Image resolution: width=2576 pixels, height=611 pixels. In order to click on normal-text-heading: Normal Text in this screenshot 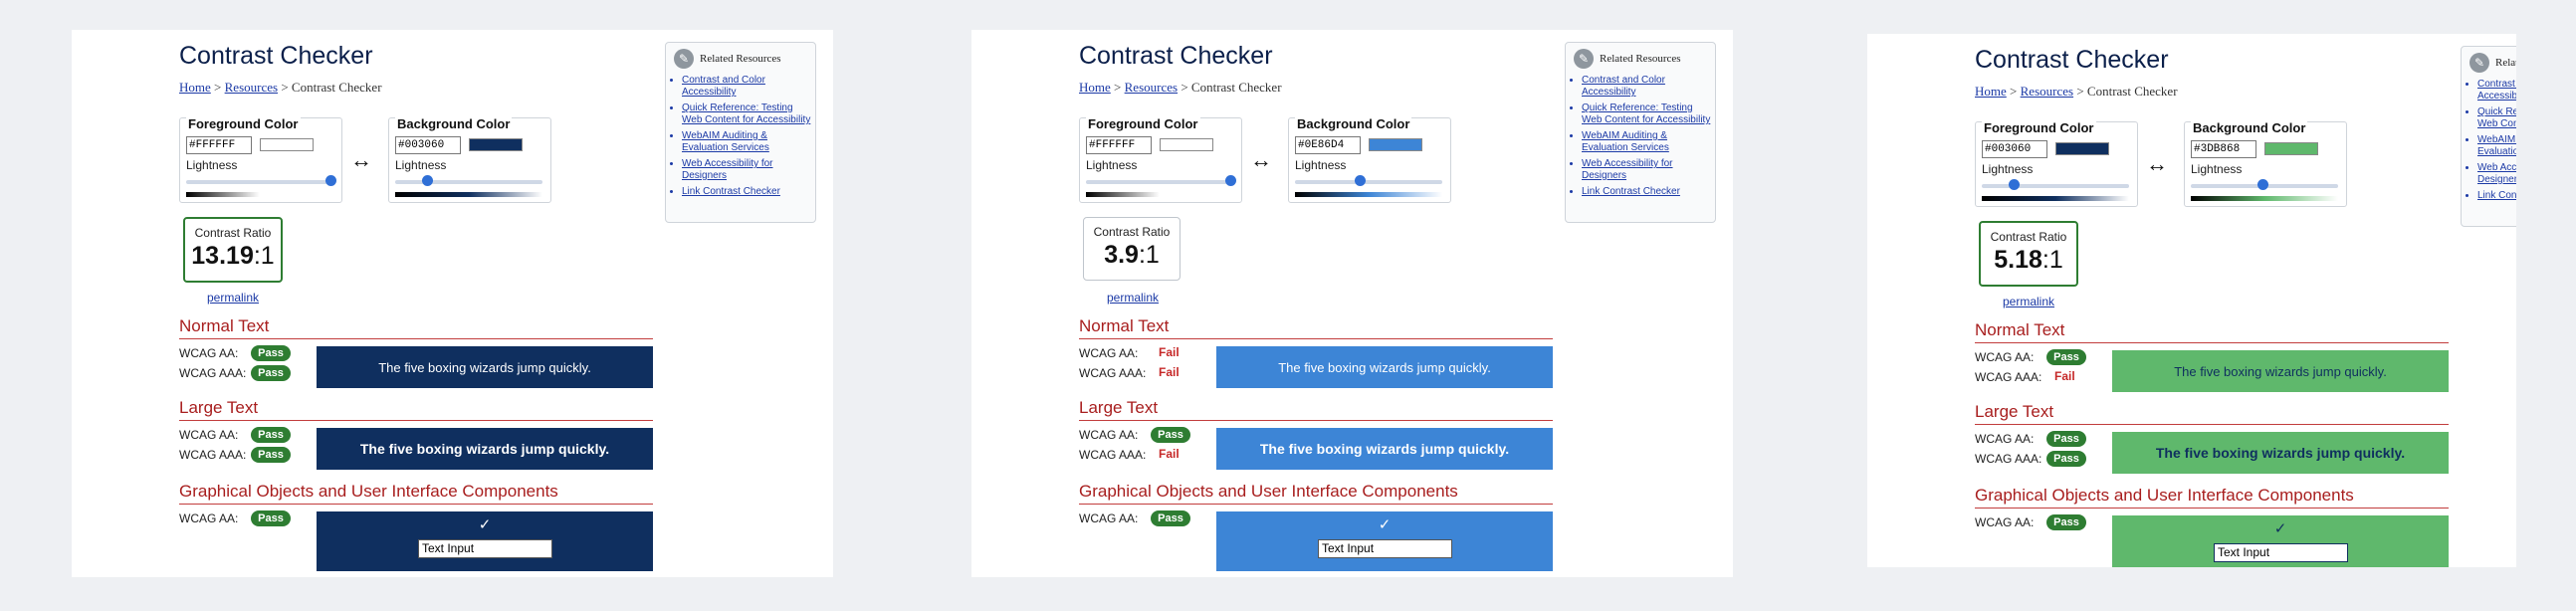, I will do `click(1124, 325)`.